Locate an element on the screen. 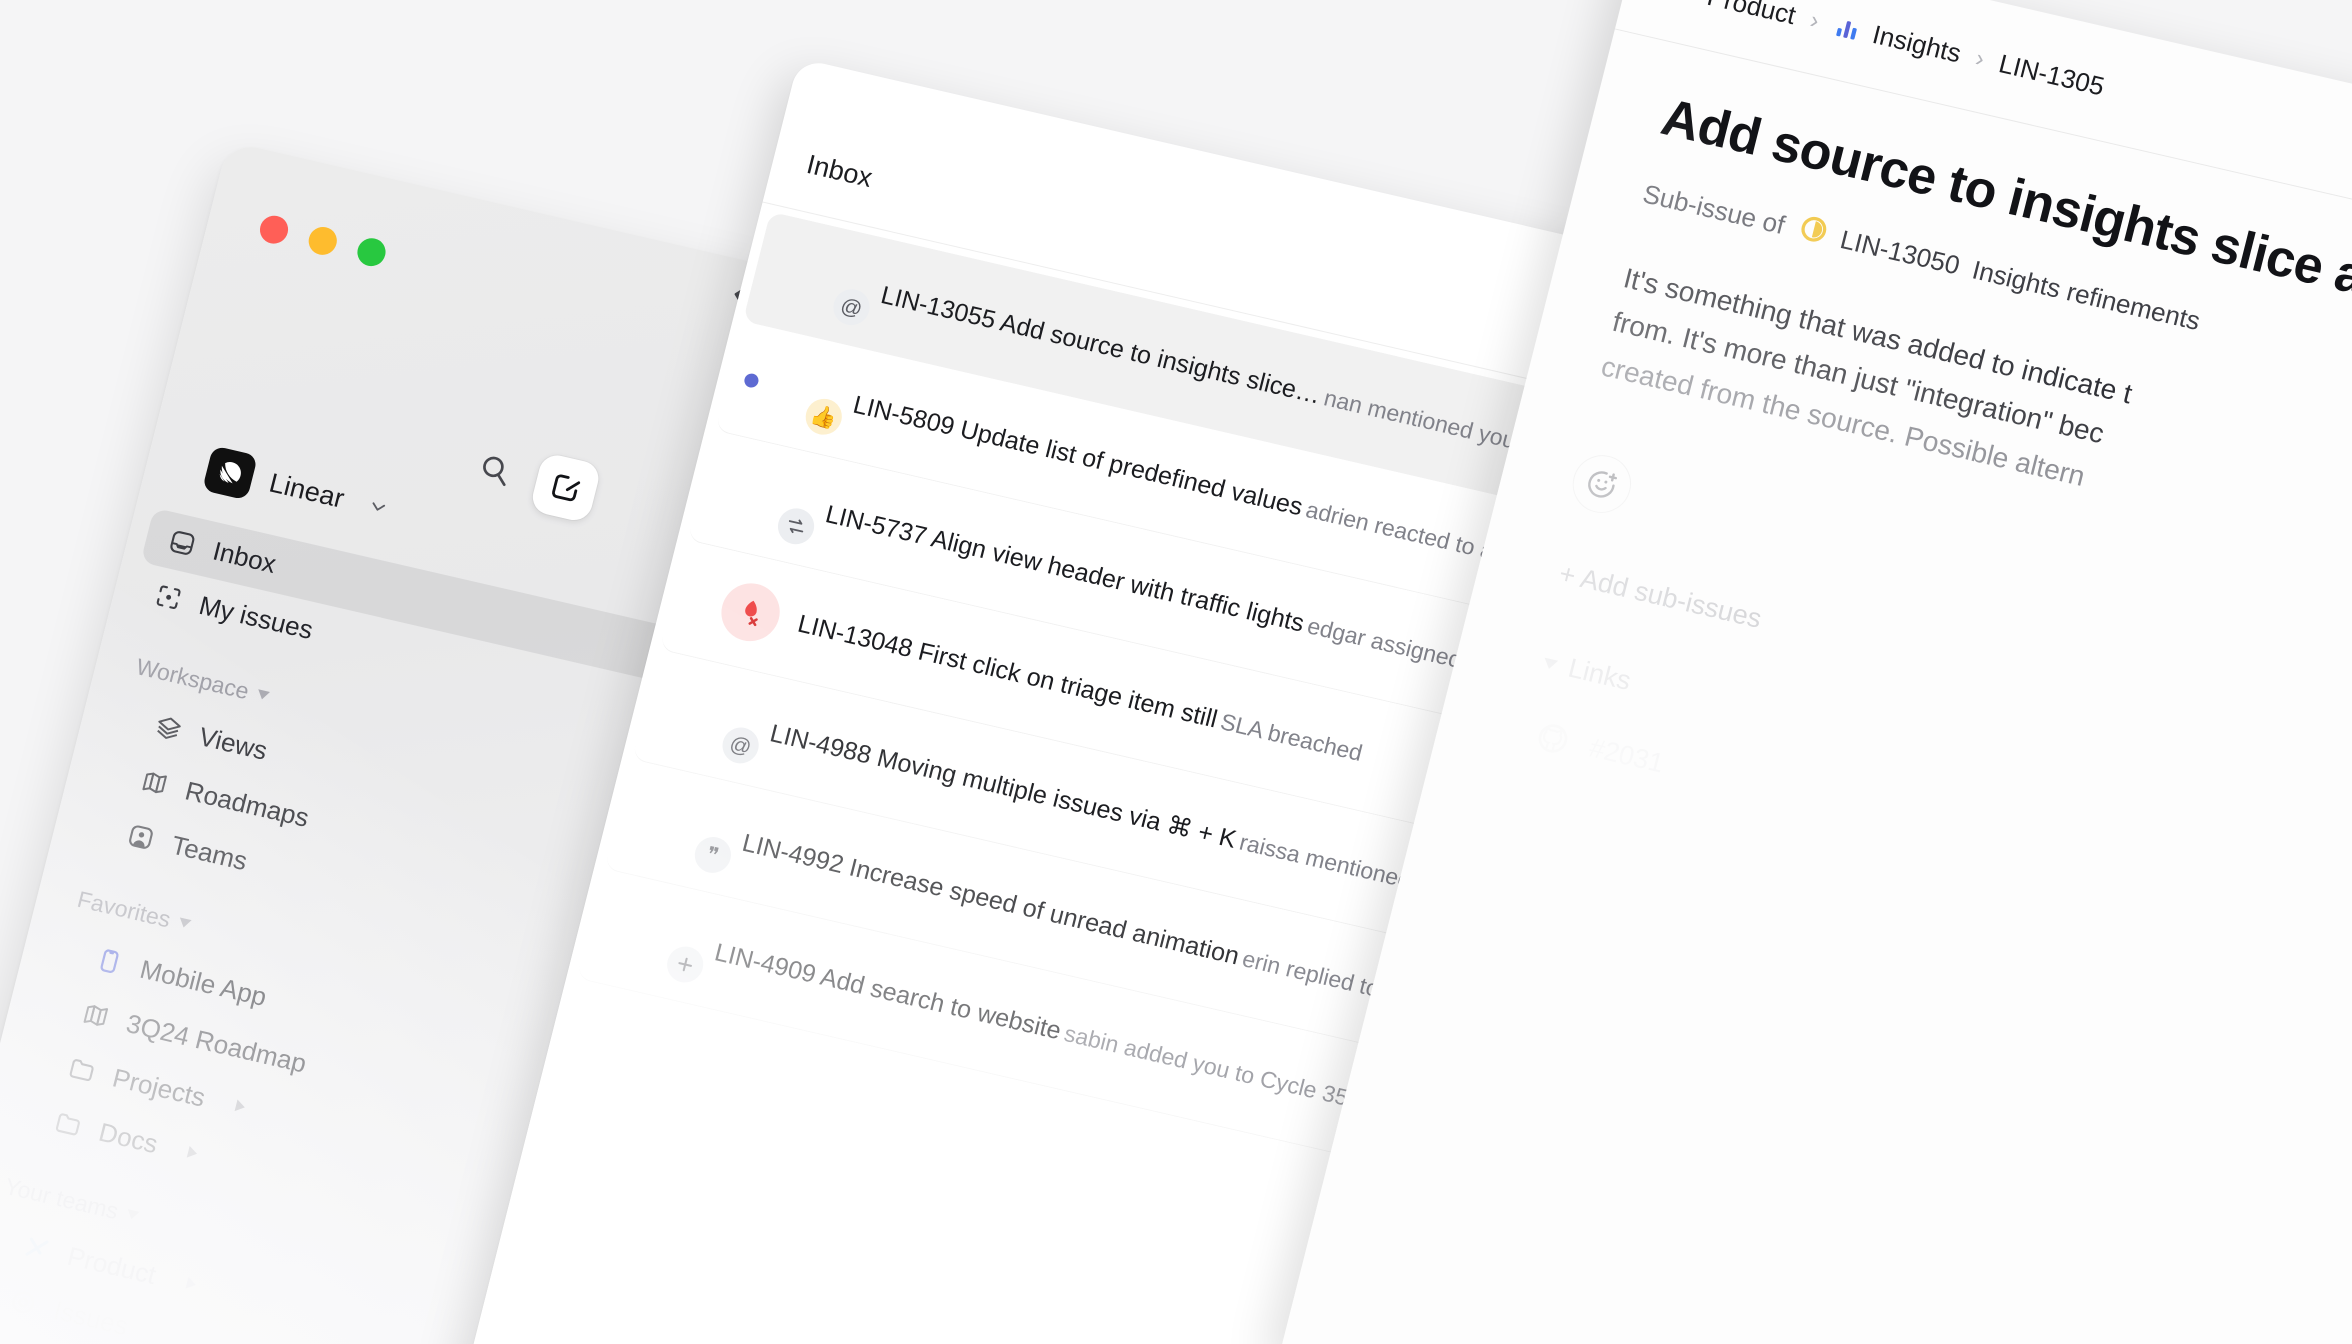  thumbs-up-icon: 👍 is located at coordinates (823, 417).